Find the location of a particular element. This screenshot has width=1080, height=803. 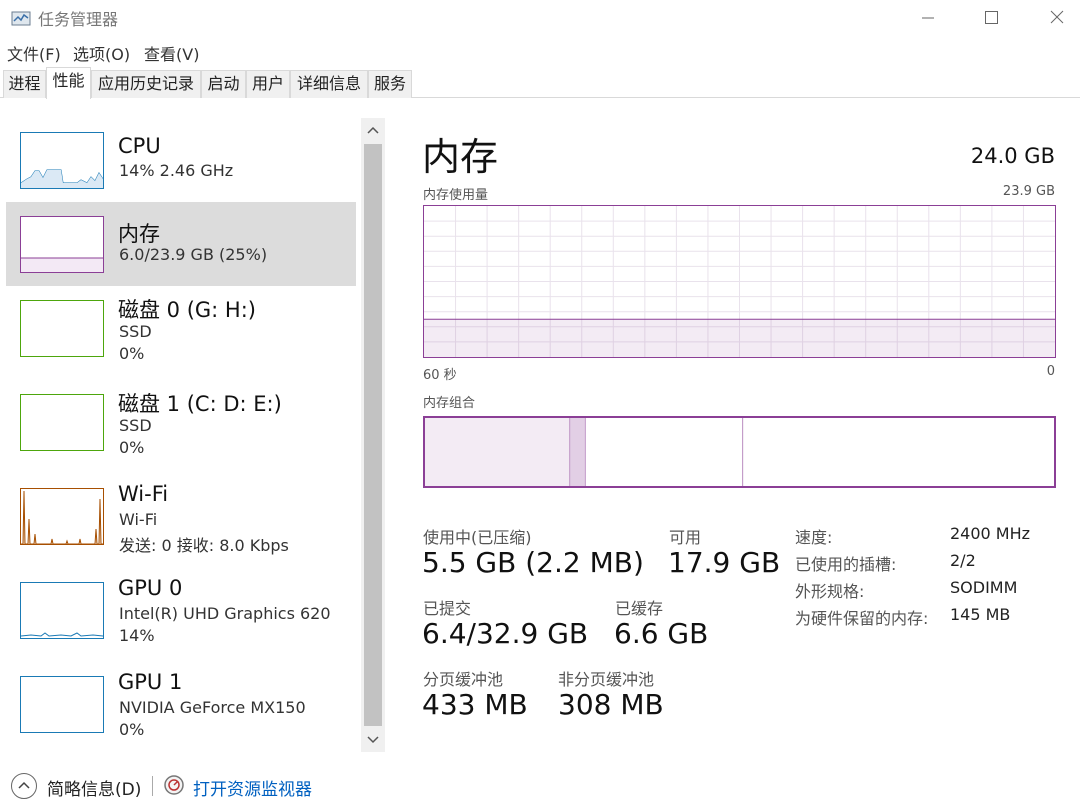

tab-performance: 性能 is located at coordinates (68, 83).